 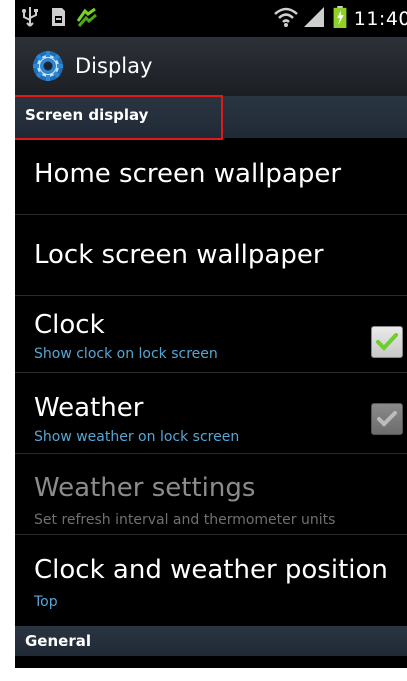 I want to click on list-item-title: Weather settings, so click(x=145, y=488).